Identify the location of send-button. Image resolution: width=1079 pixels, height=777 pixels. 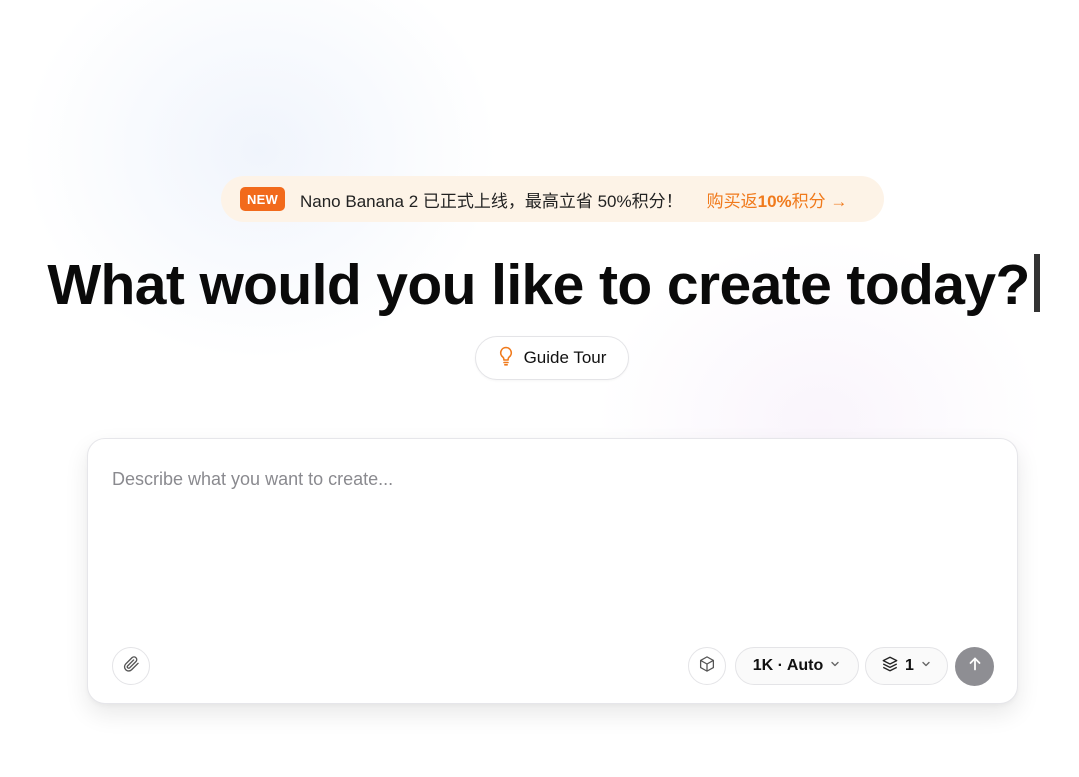
(974, 666).